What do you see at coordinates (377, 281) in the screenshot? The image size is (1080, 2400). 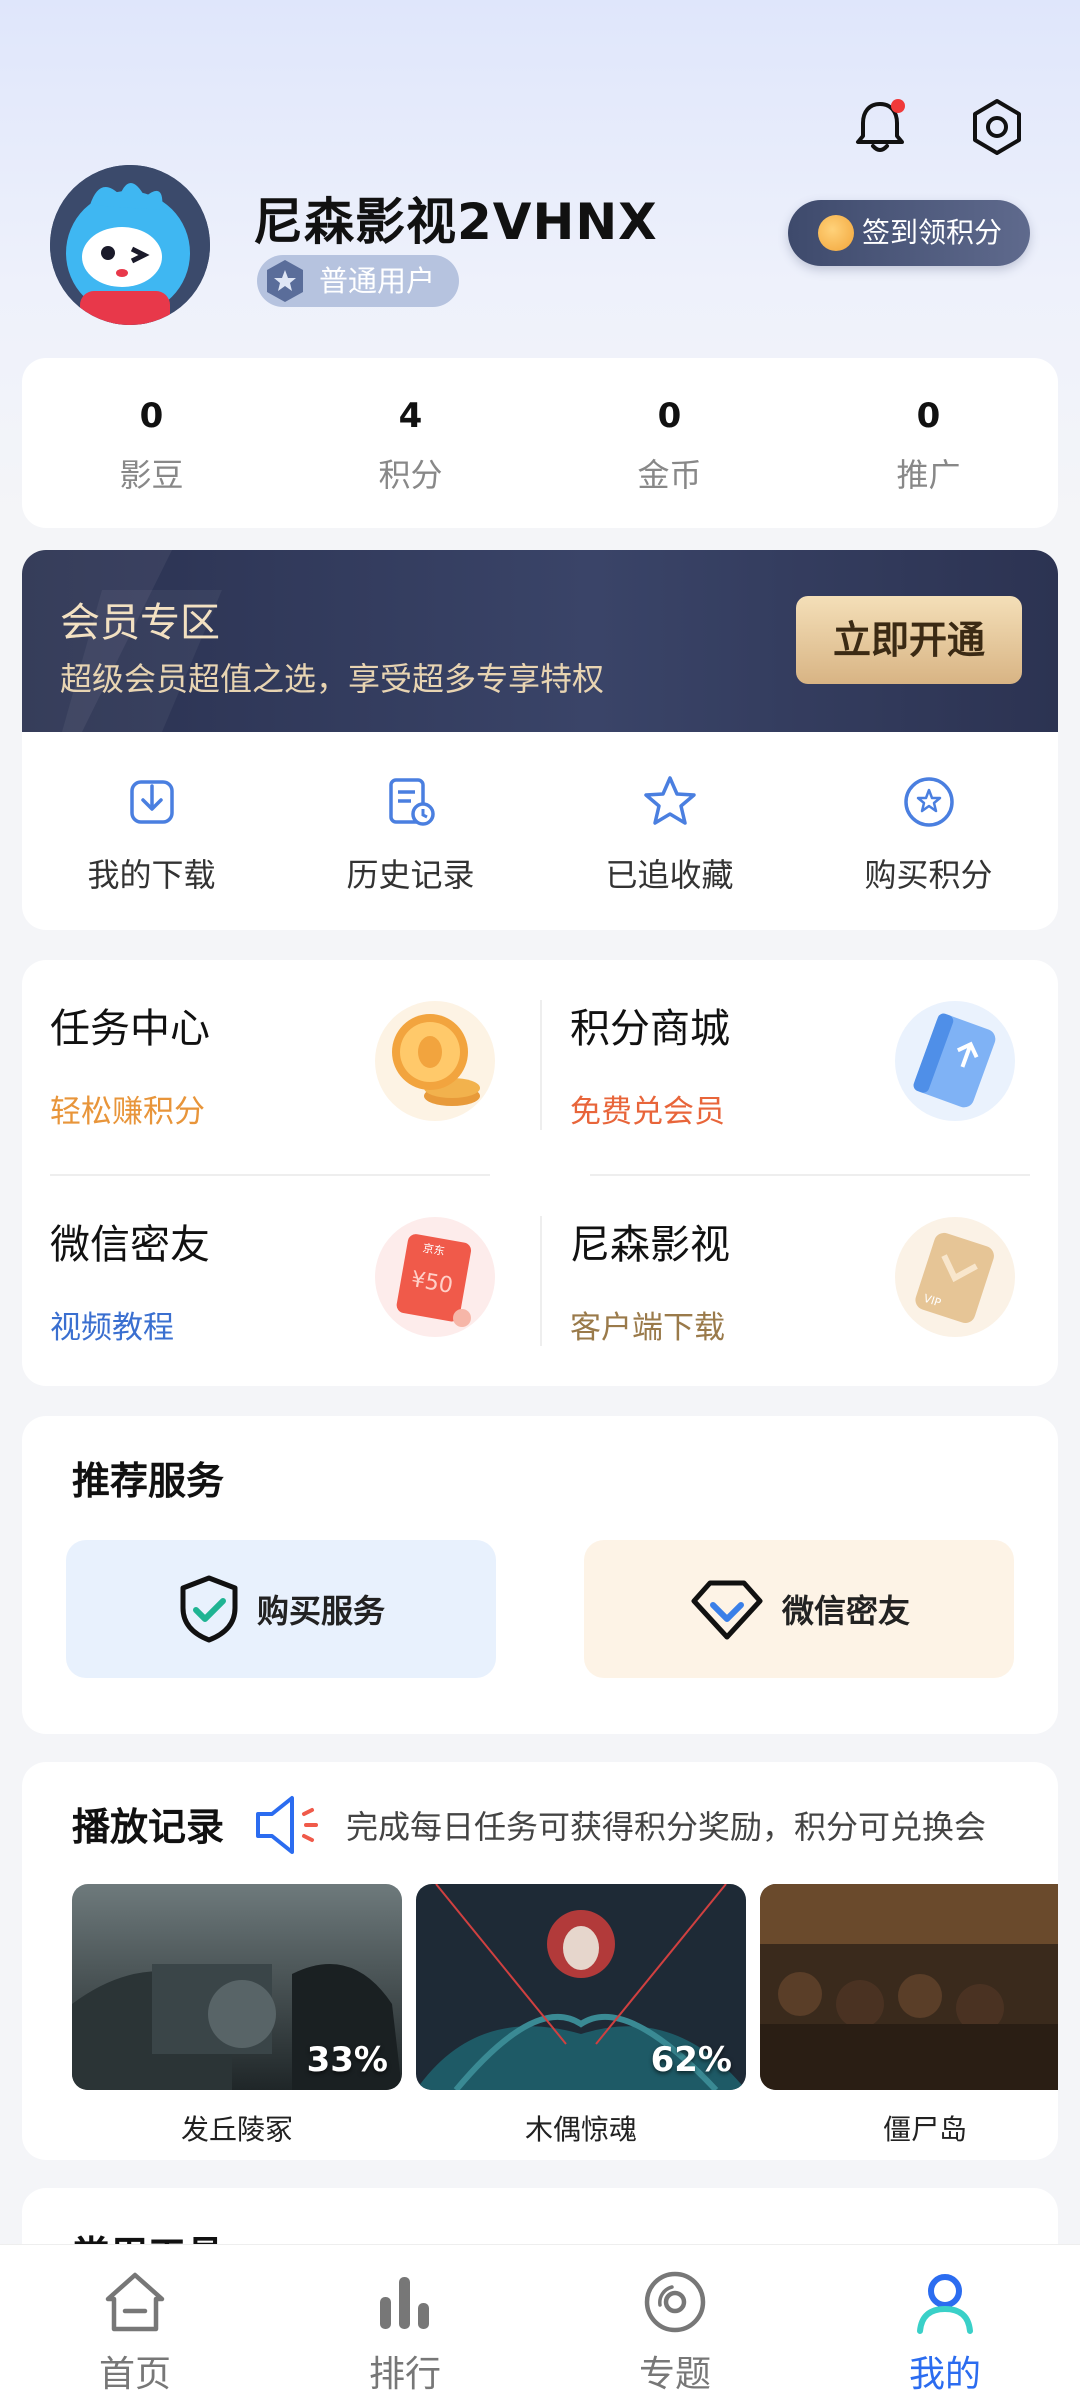 I see `user-level-label: 普通用户` at bounding box center [377, 281].